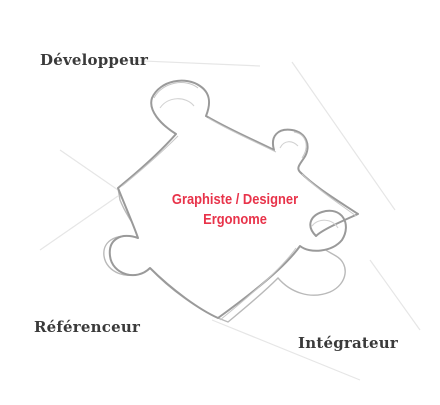  Describe the element at coordinates (235, 210) in the screenshot. I see `center-label: Graphiste / Designer Ergonome` at that location.